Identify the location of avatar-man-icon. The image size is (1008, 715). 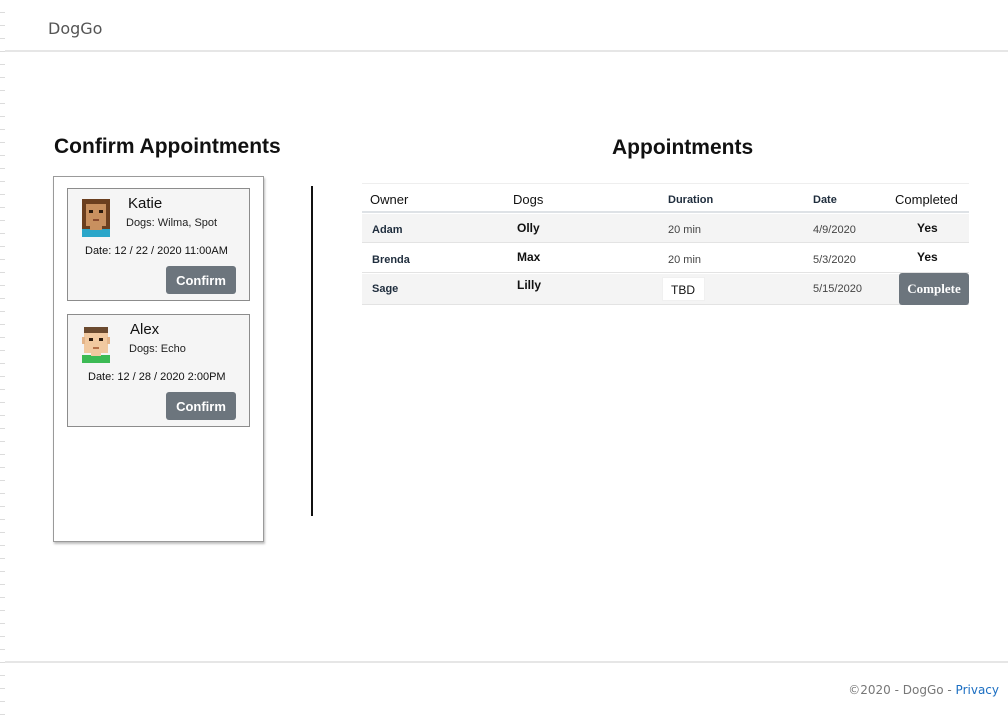
(96, 345).